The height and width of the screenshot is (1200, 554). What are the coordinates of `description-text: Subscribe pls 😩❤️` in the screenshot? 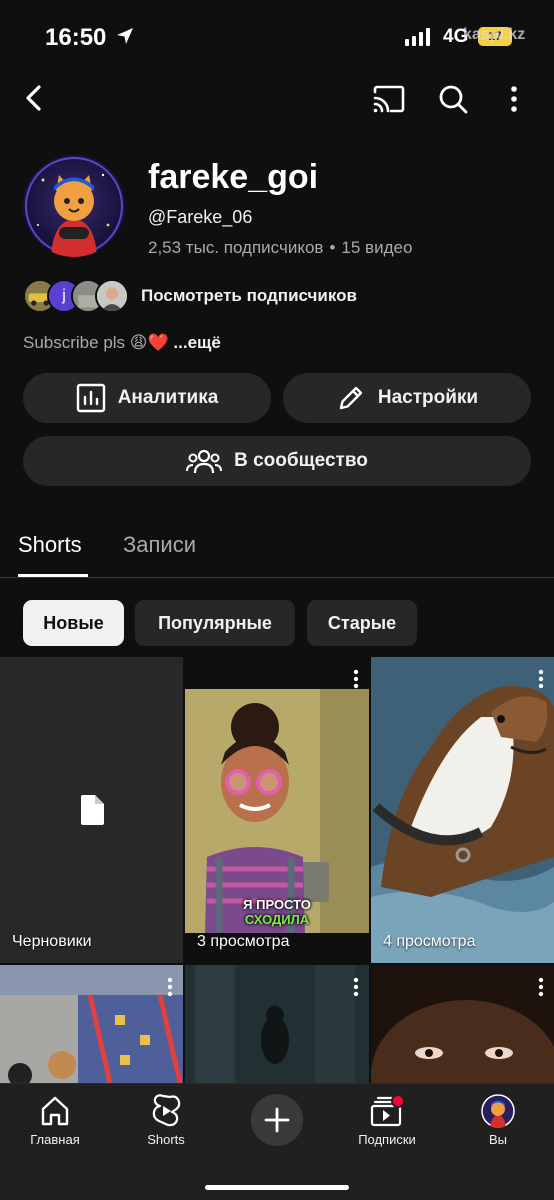 It's located at (96, 342).